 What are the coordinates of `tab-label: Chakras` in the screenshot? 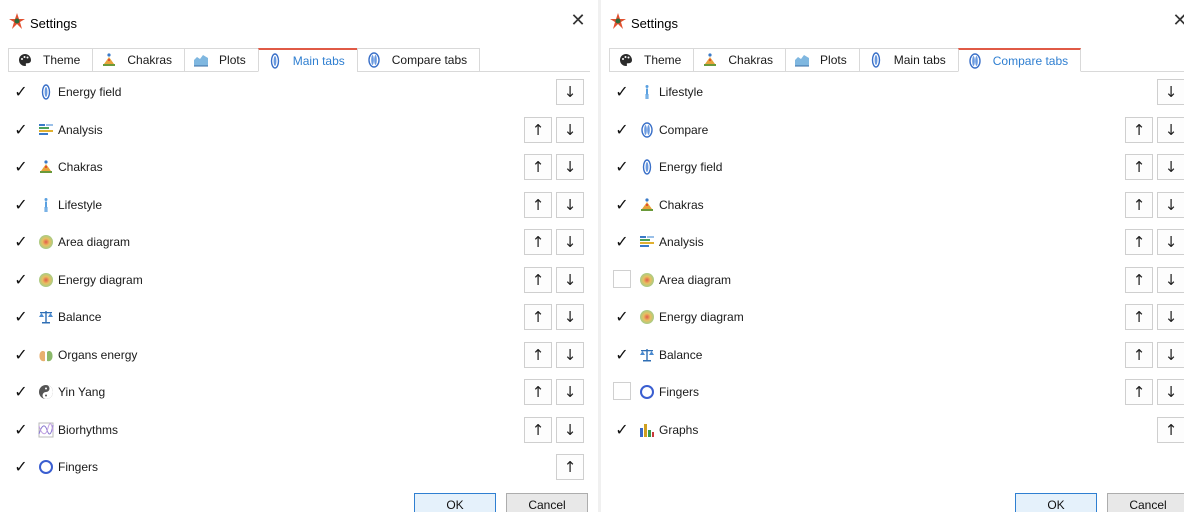 It's located at (150, 60).